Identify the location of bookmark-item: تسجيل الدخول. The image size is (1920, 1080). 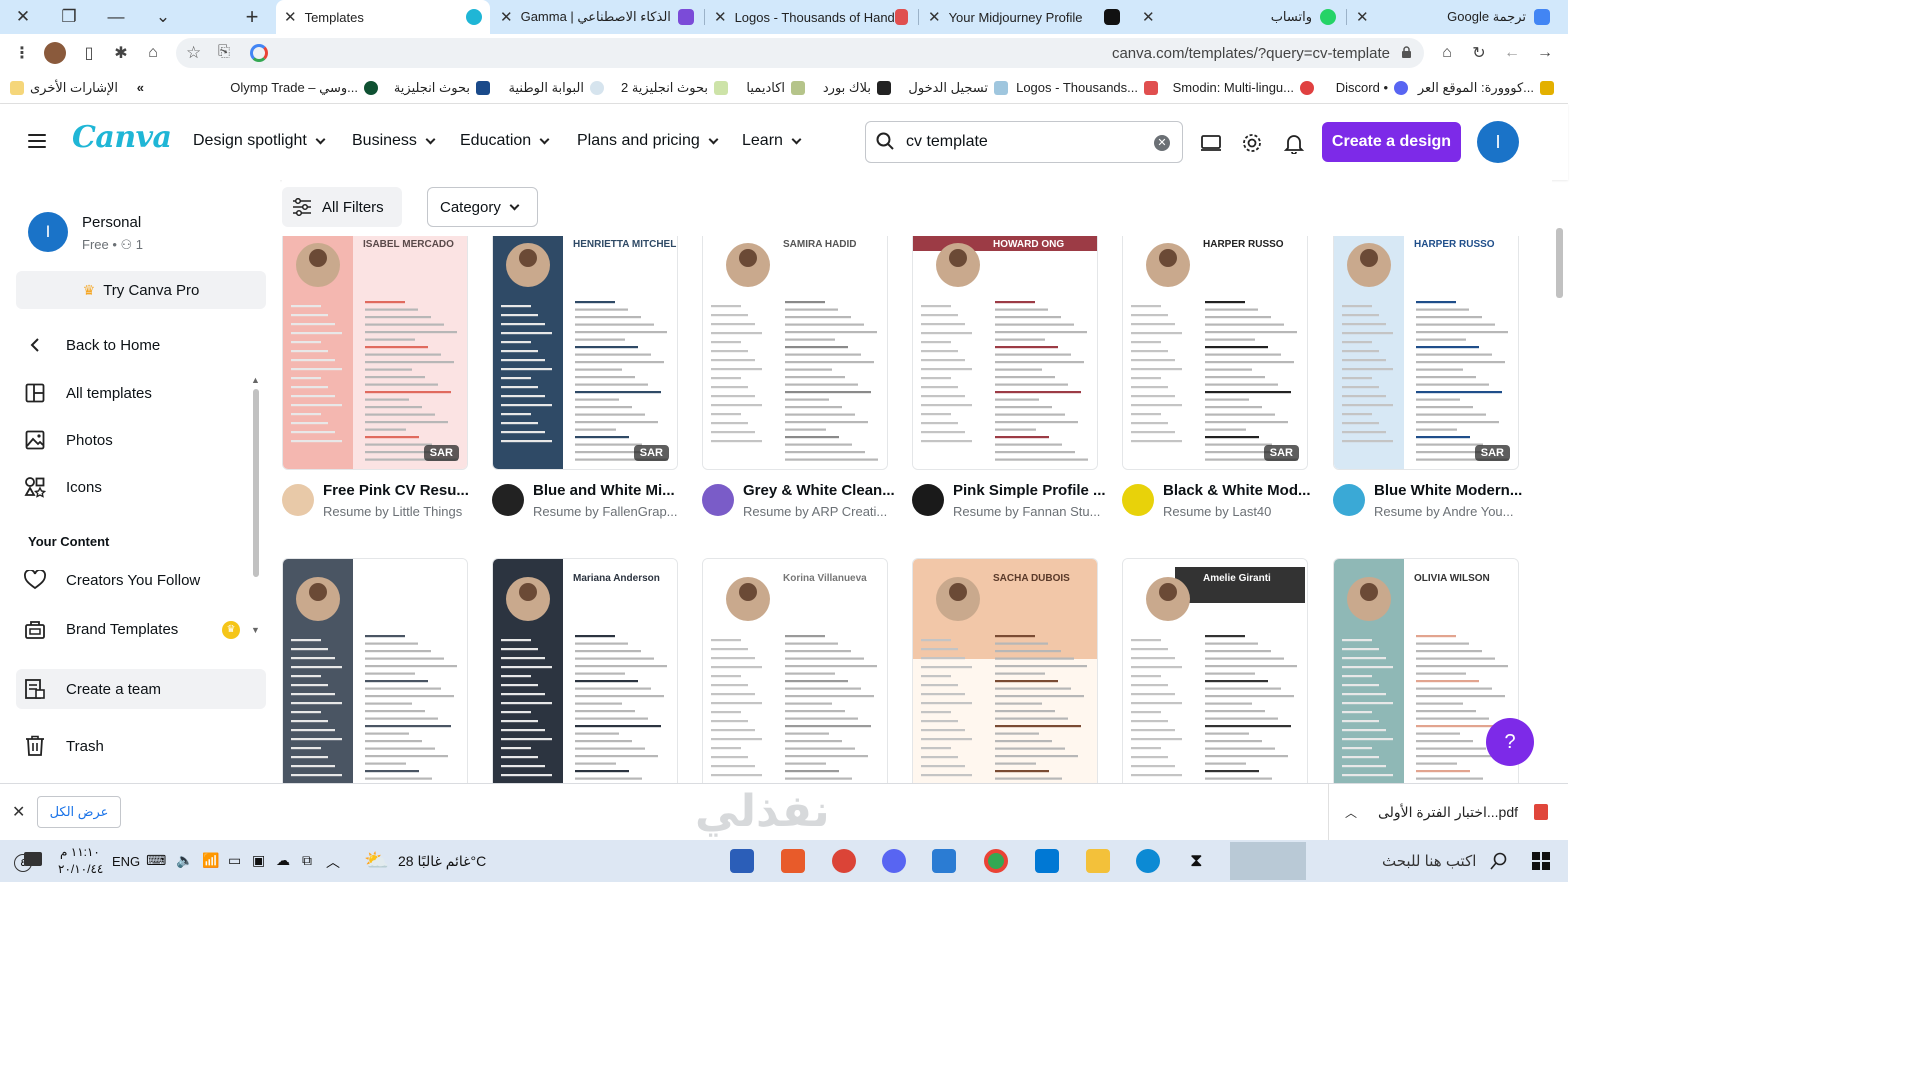
(958, 88).